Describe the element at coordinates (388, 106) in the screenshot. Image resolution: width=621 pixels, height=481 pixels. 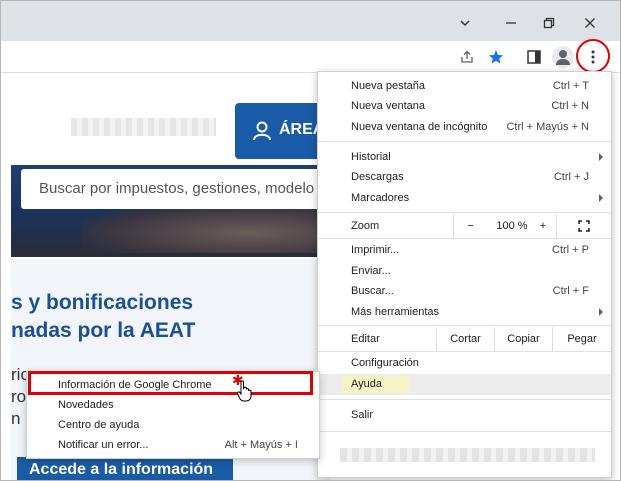
I see `menu-item-label: Nueva ventana` at that location.